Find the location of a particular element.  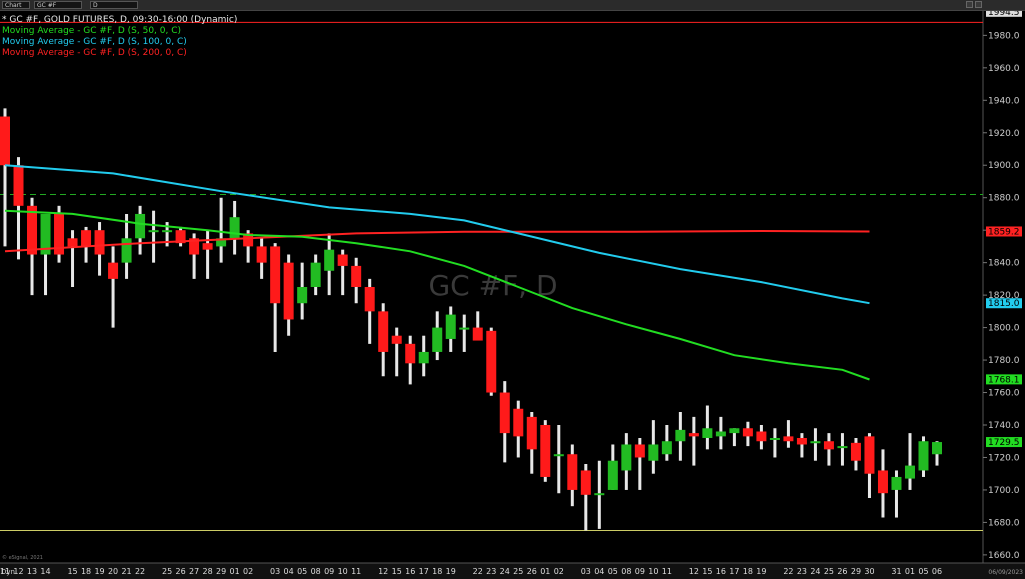

time-tick-label: 13 is located at coordinates (32, 571).